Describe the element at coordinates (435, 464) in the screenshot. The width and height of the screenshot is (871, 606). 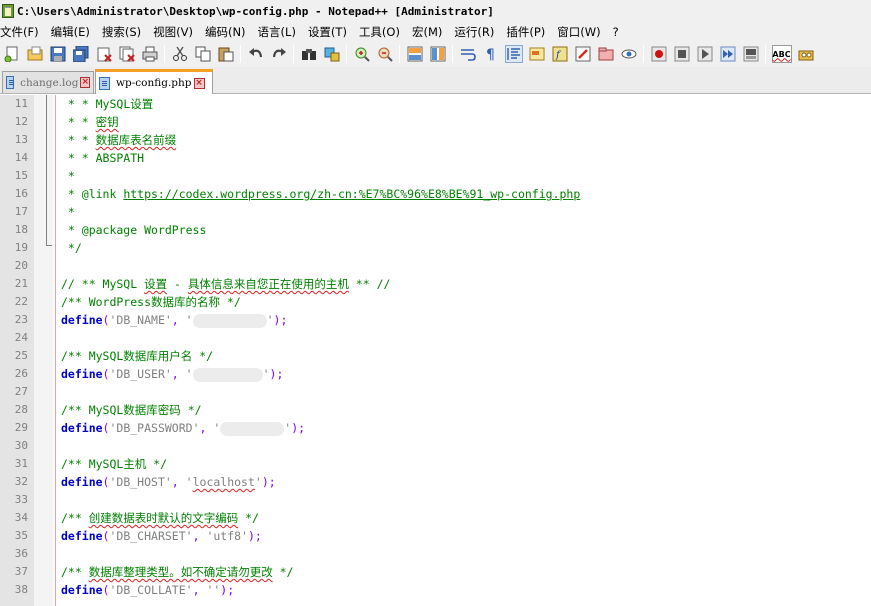
I see `code-line: 31 /** MySQL主机 */` at that location.